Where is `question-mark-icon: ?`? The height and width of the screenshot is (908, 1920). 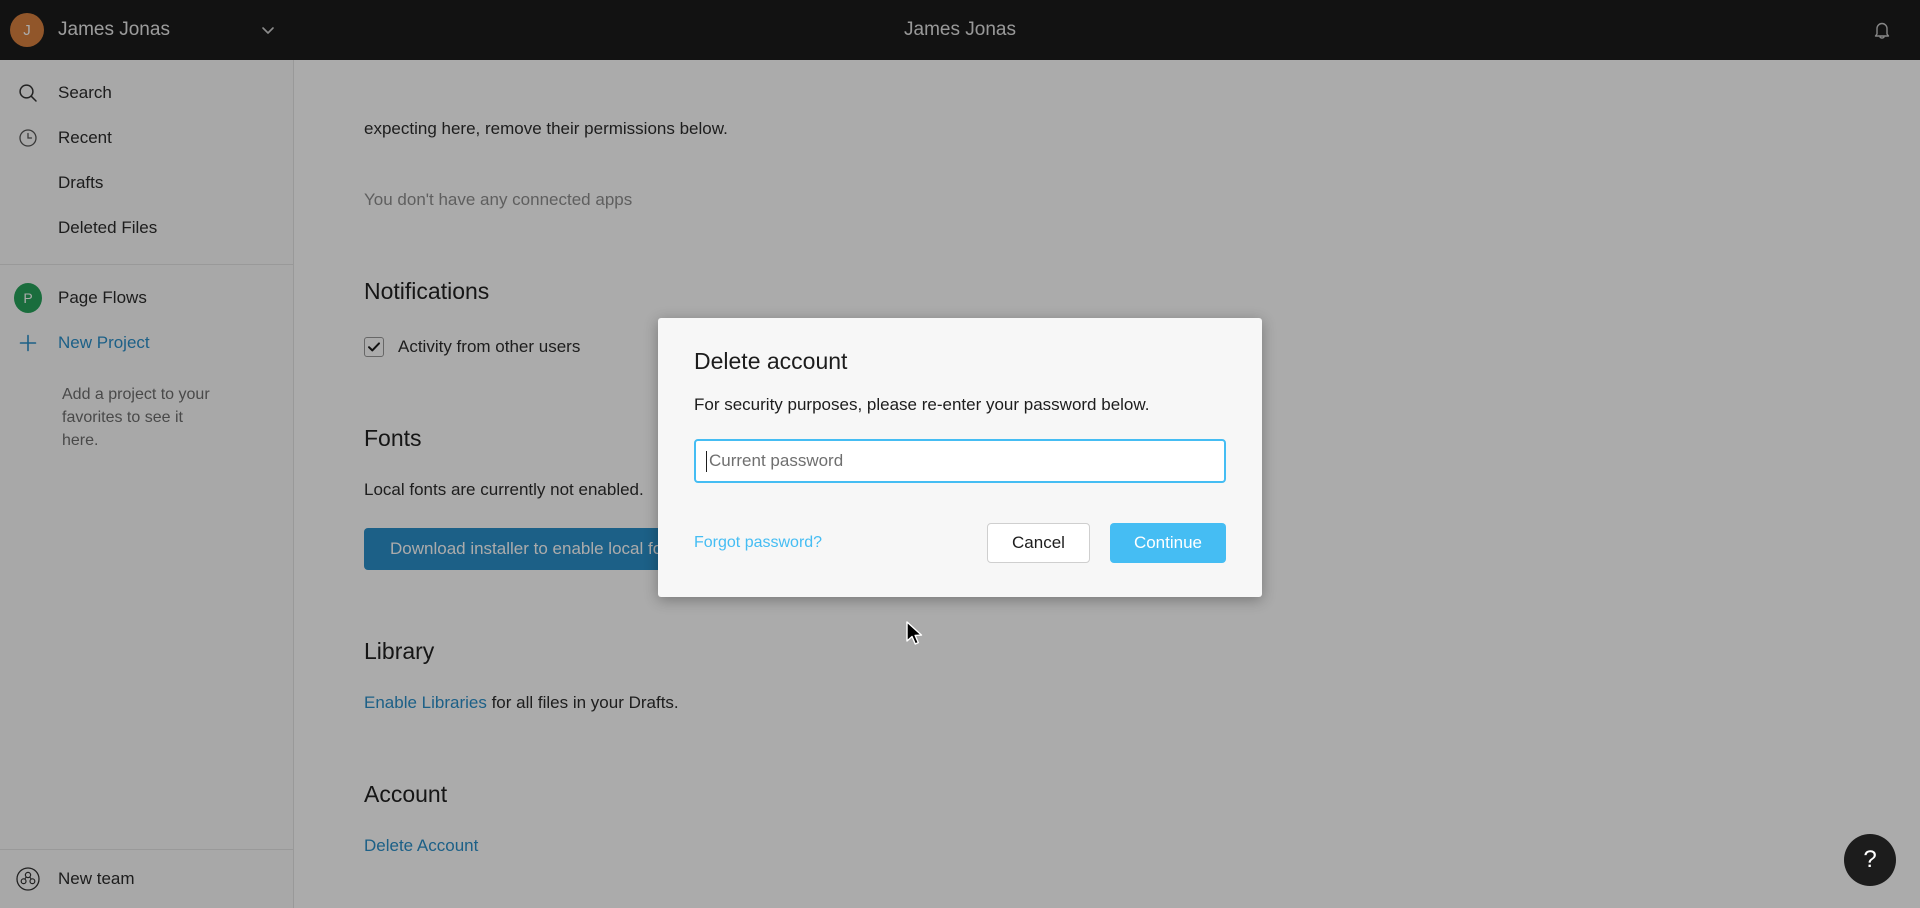 question-mark-icon: ? is located at coordinates (1870, 859).